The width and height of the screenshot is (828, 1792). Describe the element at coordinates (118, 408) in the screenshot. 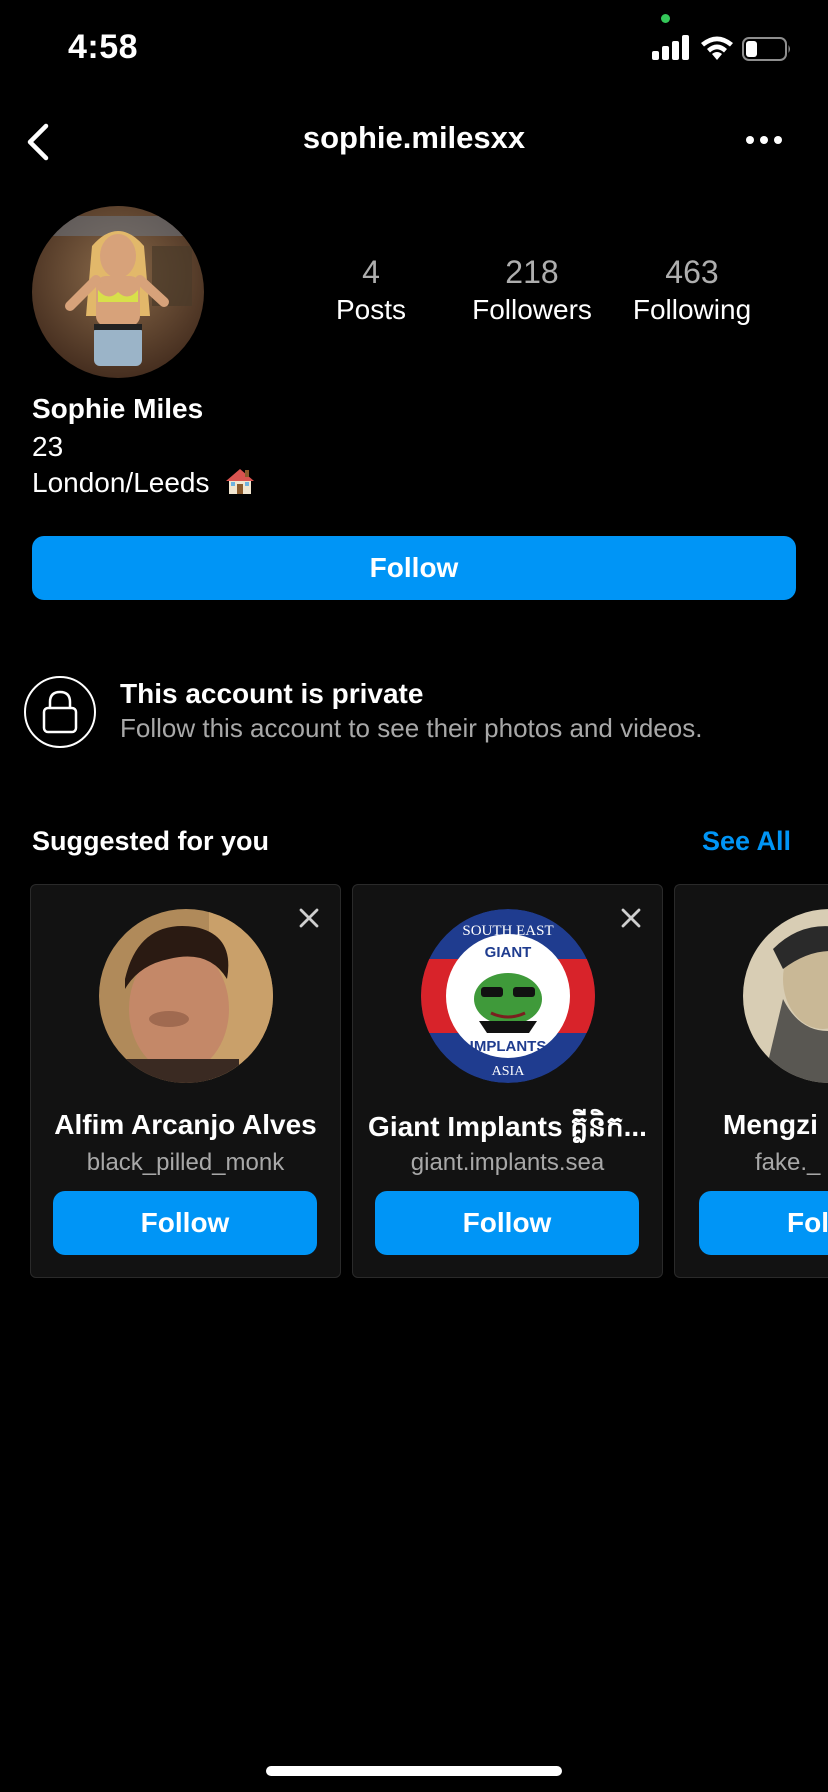

I see `profile-full-name: Sophie Miles` at that location.